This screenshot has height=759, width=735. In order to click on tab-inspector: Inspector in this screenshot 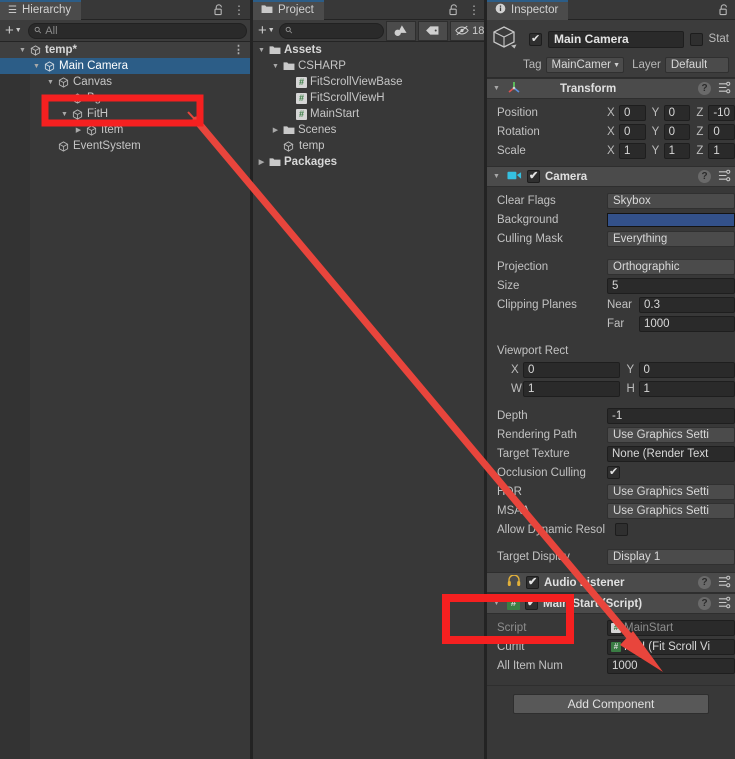, I will do `click(528, 10)`.